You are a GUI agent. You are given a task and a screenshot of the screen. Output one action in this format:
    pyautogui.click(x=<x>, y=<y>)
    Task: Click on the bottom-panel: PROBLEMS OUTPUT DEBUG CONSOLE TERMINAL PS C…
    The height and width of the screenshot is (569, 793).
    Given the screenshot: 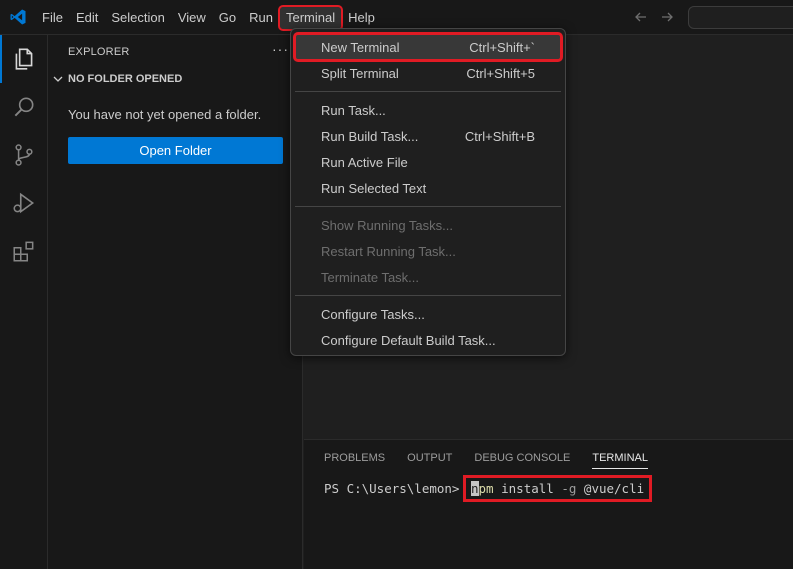 What is the action you would take?
    pyautogui.click(x=548, y=504)
    